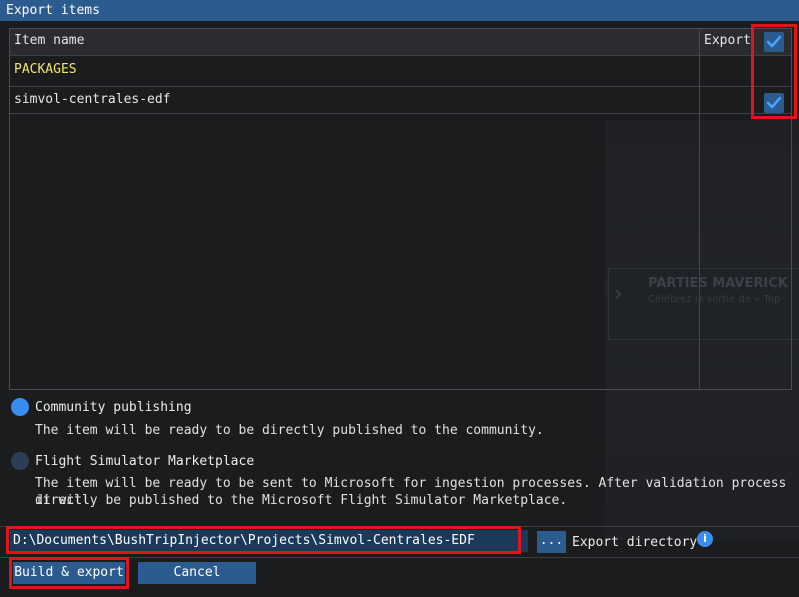 The width and height of the screenshot is (799, 597). I want to click on marketplace-label: Flight Simulator Marketplace, so click(145, 461).